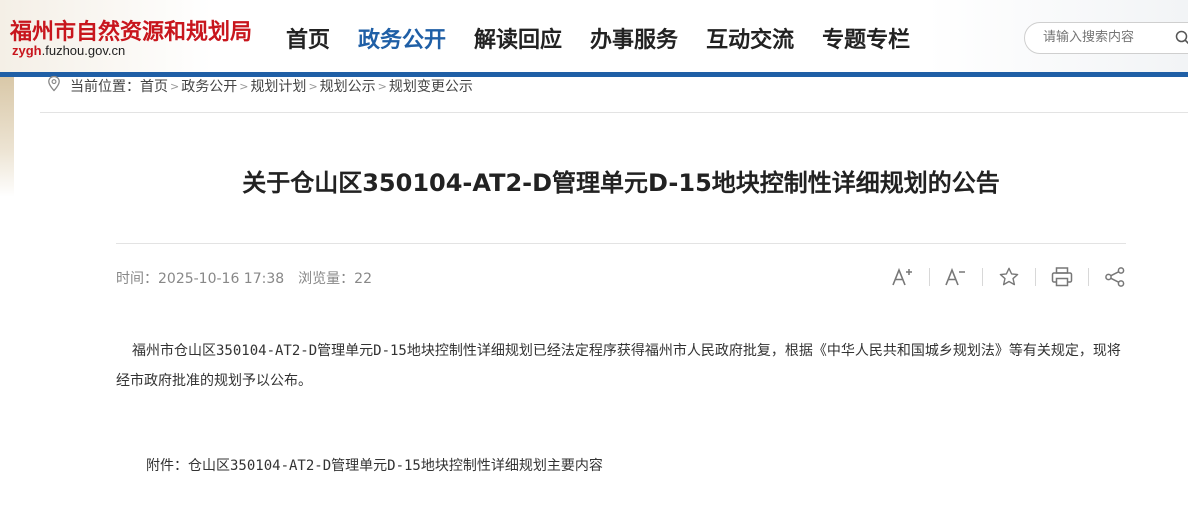 The width and height of the screenshot is (1188, 527). Describe the element at coordinates (1115, 277) in the screenshot. I see `share-icon` at that location.